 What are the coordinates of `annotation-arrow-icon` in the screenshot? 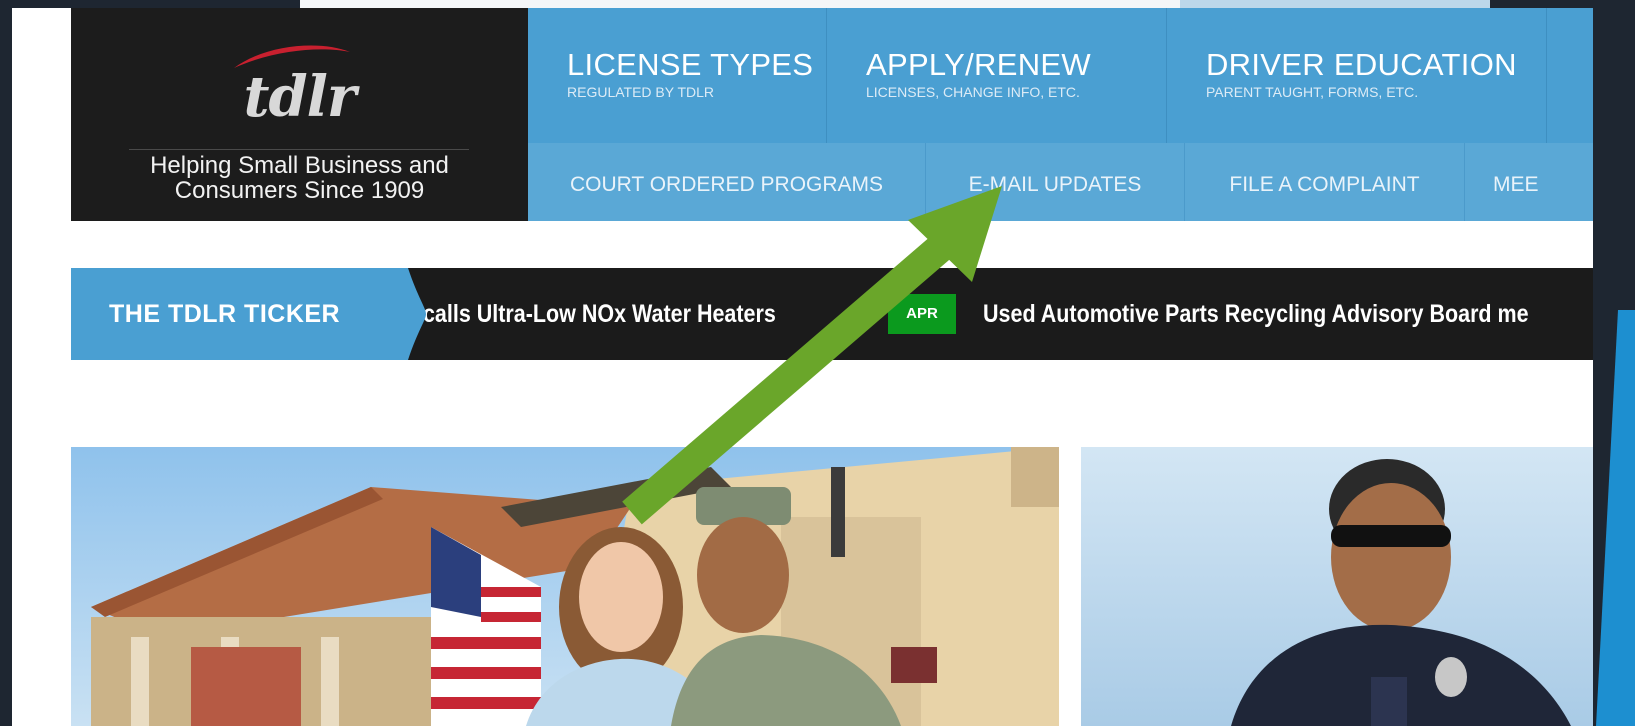 It's located at (812, 355).